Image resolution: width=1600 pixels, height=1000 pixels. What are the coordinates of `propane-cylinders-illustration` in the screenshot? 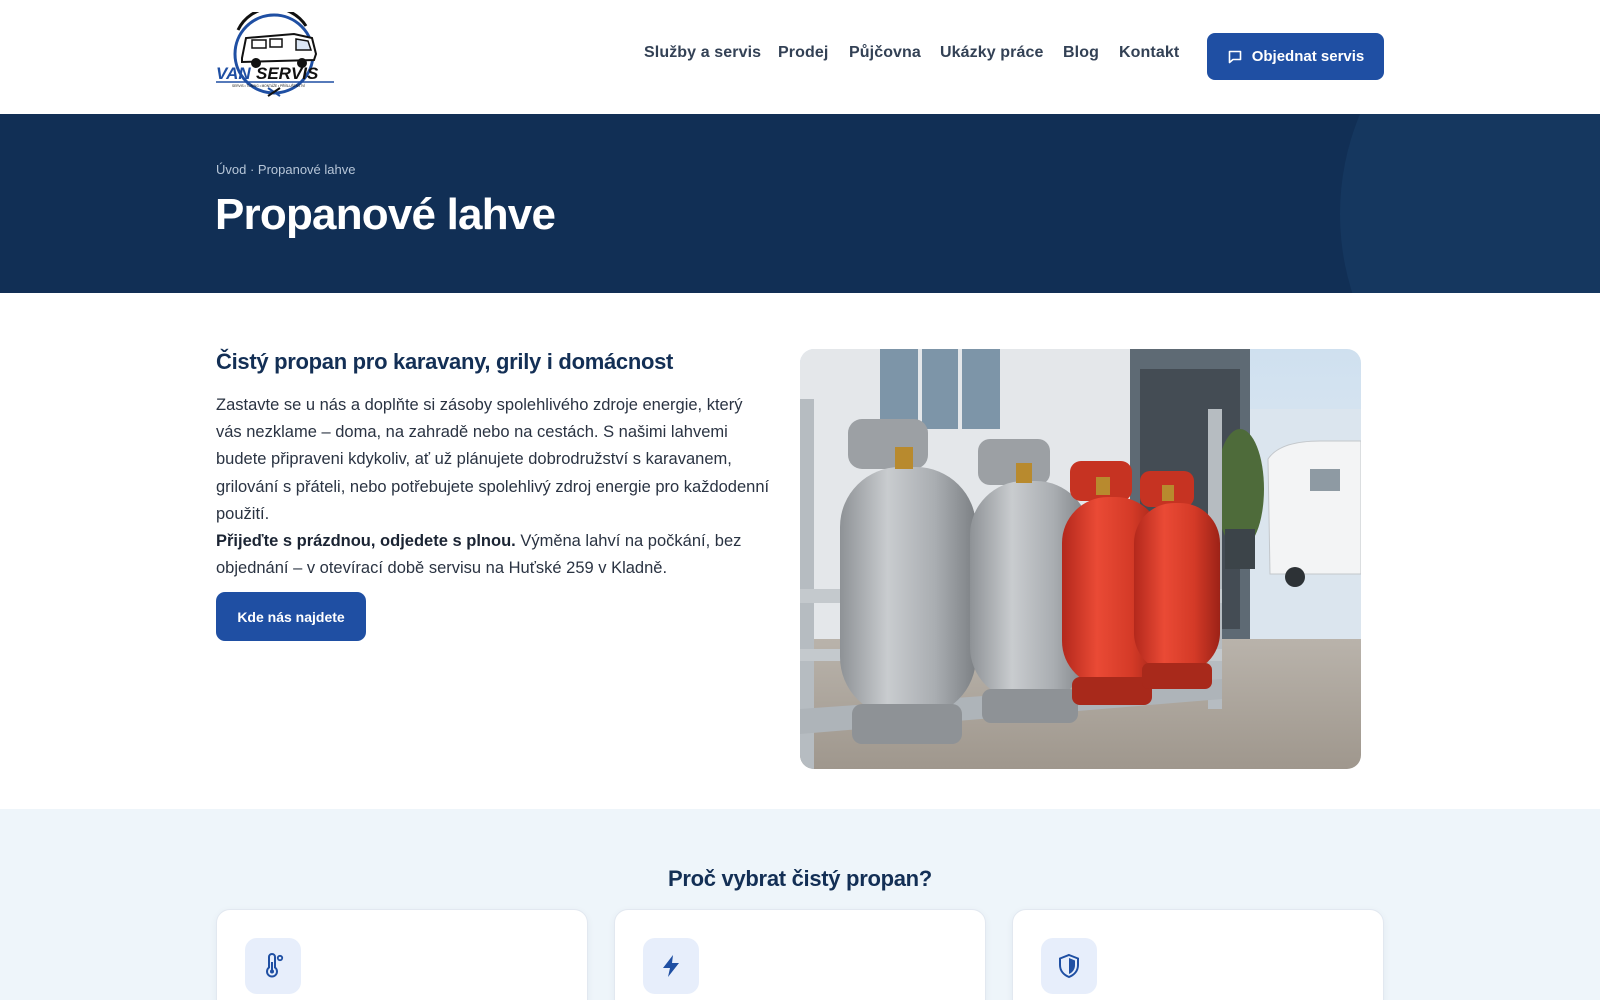 It's located at (1080, 559).